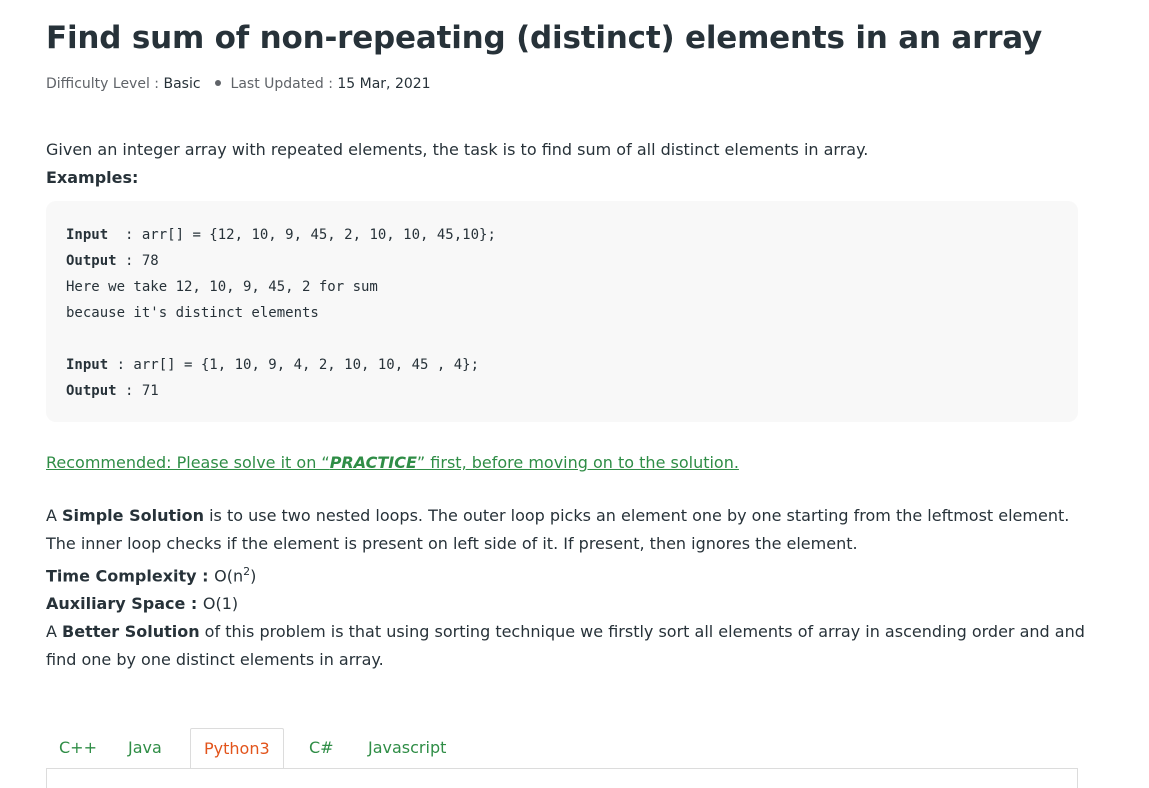 The image size is (1149, 788). Describe the element at coordinates (105, 84) in the screenshot. I see `difficulty-label: Difficulty Level :` at that location.